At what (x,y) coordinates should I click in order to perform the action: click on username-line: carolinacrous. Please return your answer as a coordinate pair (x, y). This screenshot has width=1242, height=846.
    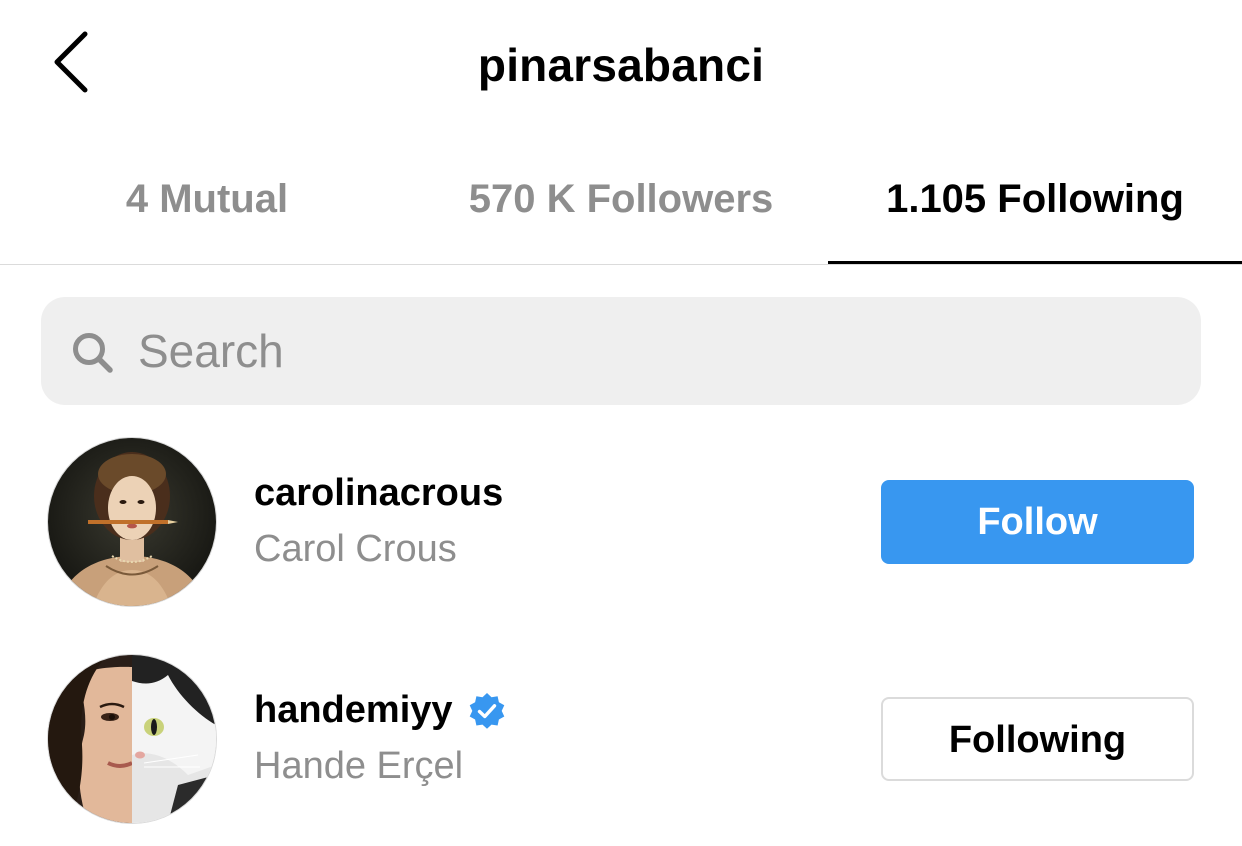
    Looking at the image, I should click on (378, 495).